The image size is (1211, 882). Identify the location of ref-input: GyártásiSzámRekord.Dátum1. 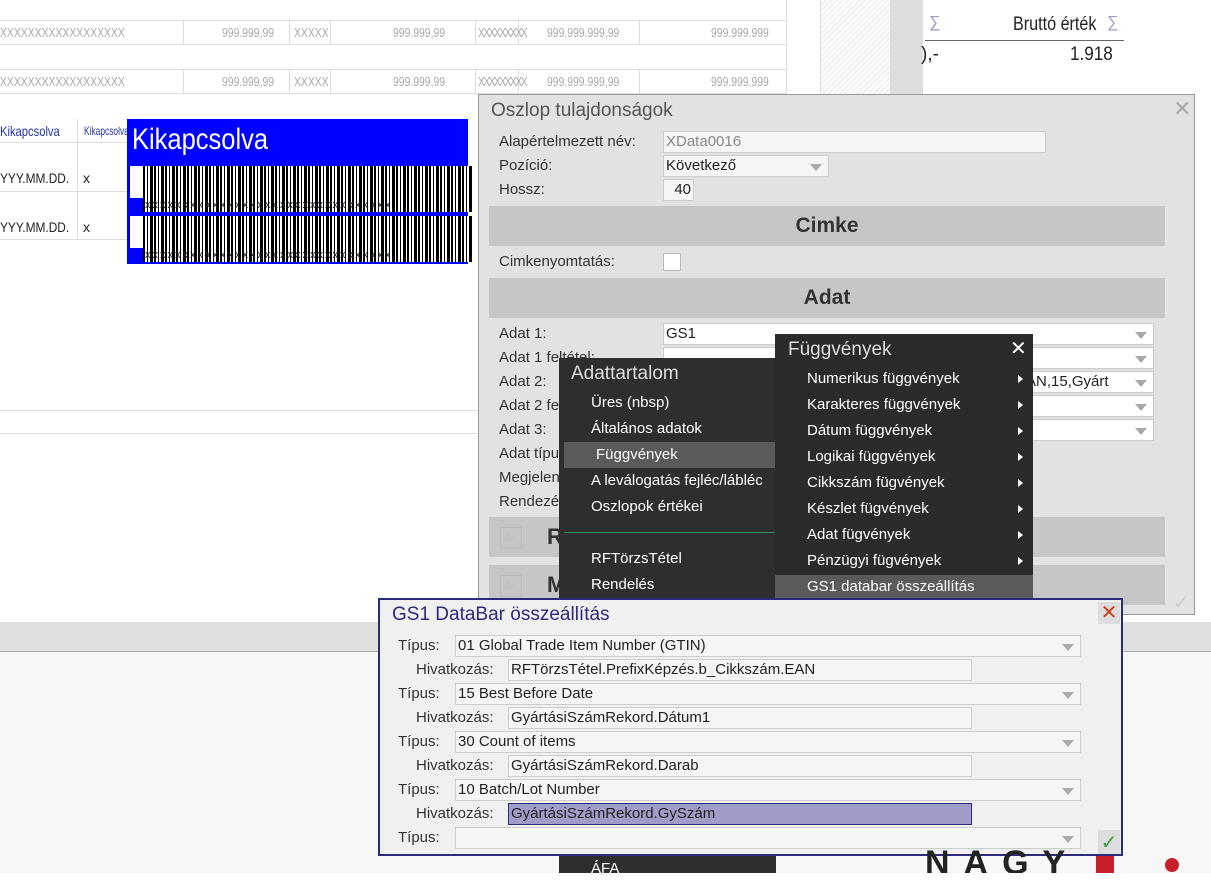
(740, 718).